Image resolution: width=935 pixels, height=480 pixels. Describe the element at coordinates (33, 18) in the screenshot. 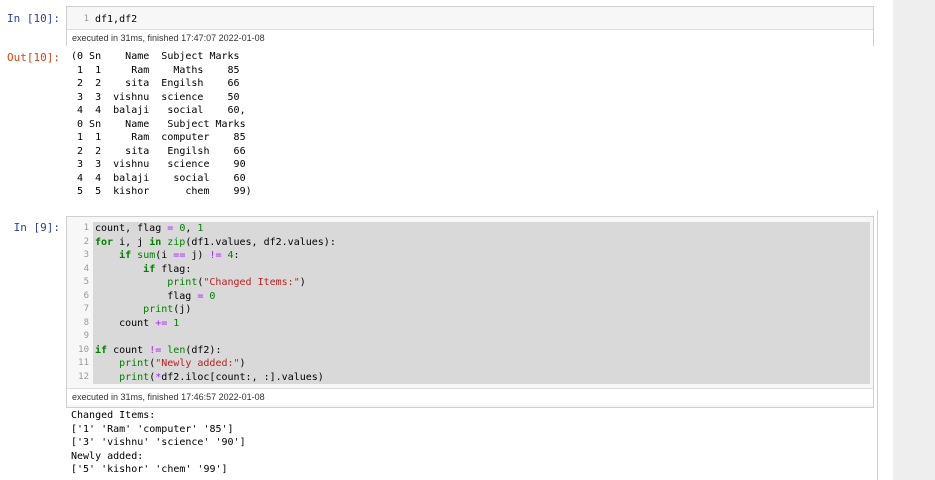

I see `in-prompt: In [10]:` at that location.